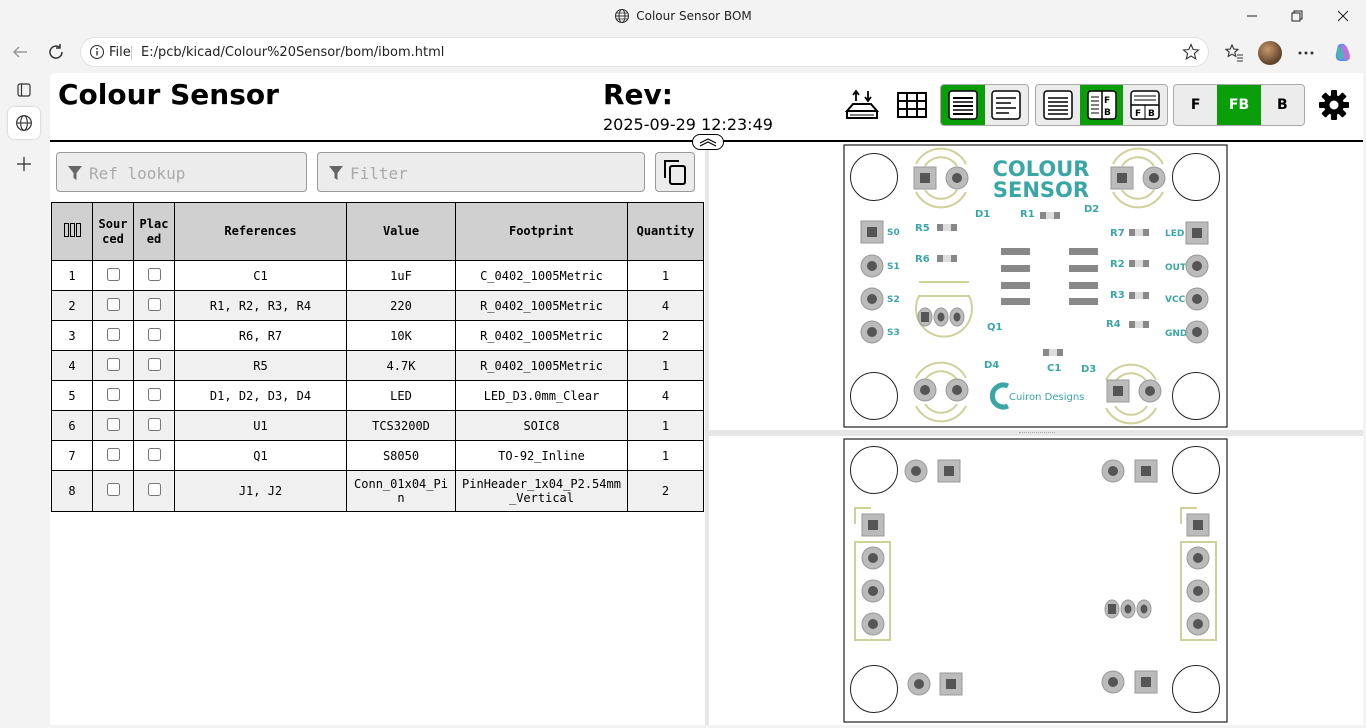 The width and height of the screenshot is (1366, 728). Describe the element at coordinates (377, 335) in the screenshot. I see `table-row: 3 R6, R7 10K R_0402_1005Metric 2` at that location.